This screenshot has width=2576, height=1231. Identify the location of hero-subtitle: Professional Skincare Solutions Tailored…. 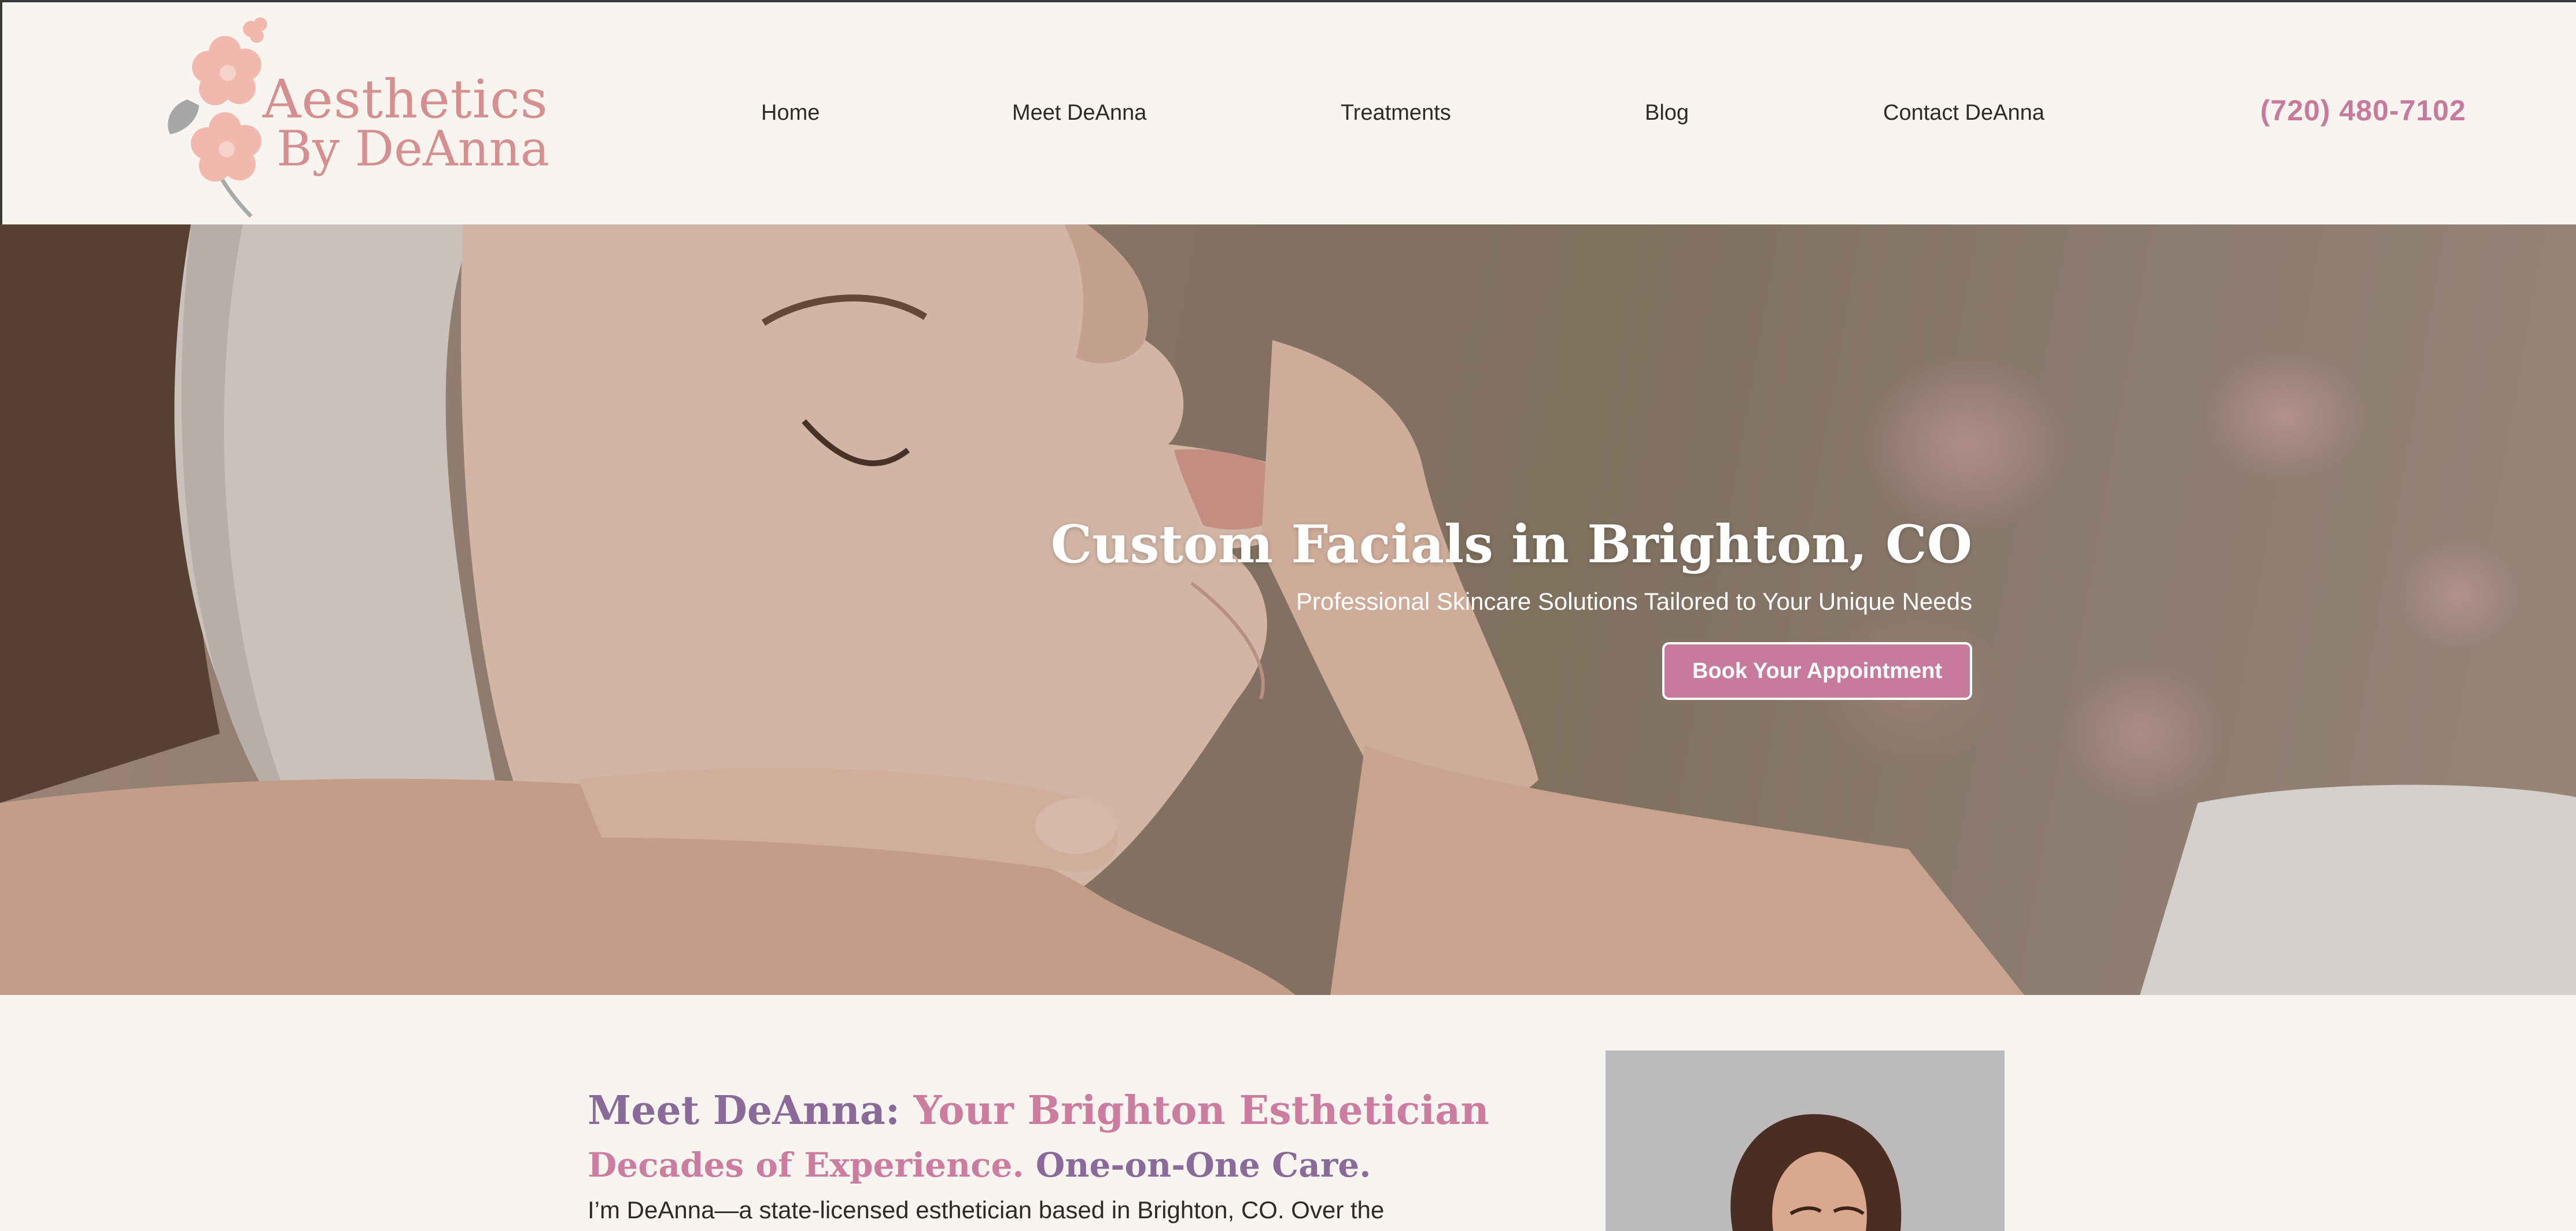
(1634, 601).